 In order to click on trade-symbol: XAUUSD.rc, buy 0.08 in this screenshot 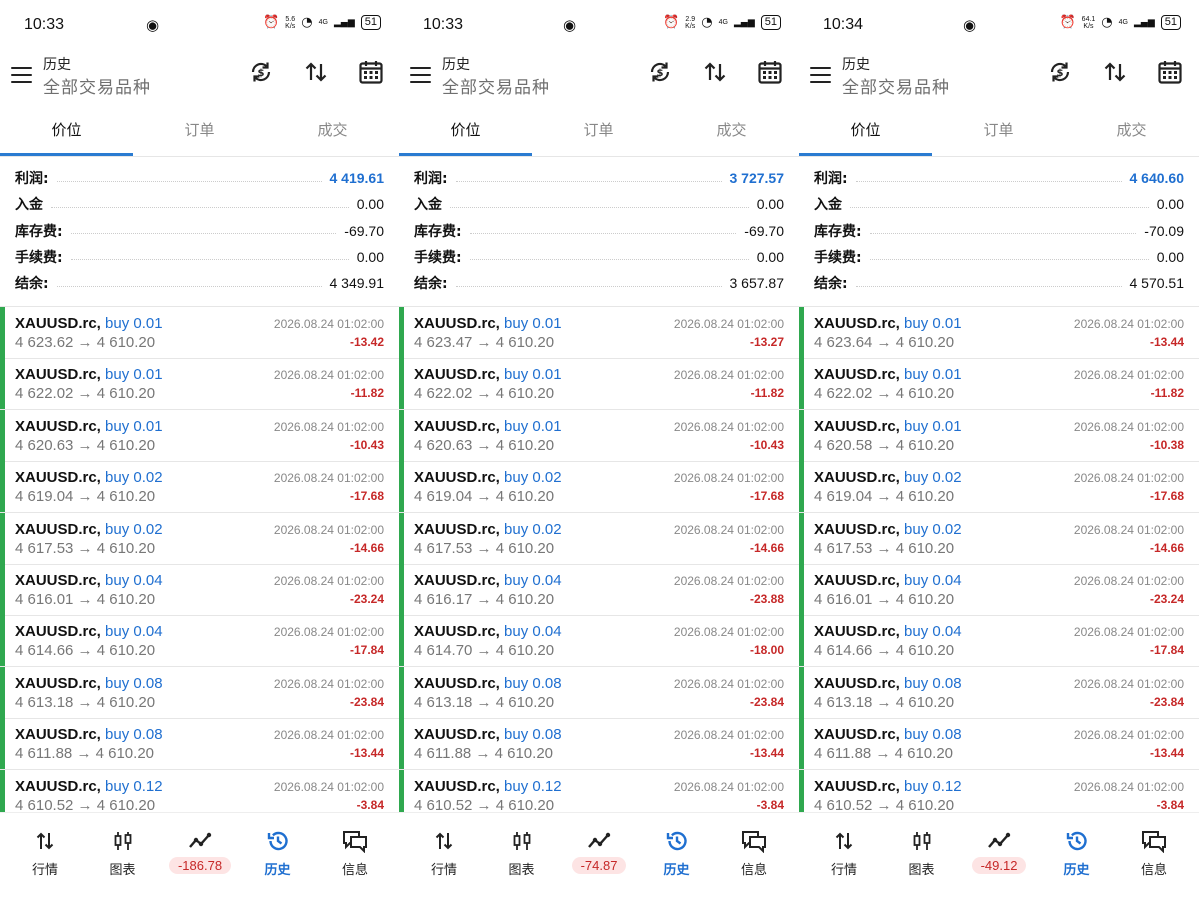, I will do `click(89, 683)`.